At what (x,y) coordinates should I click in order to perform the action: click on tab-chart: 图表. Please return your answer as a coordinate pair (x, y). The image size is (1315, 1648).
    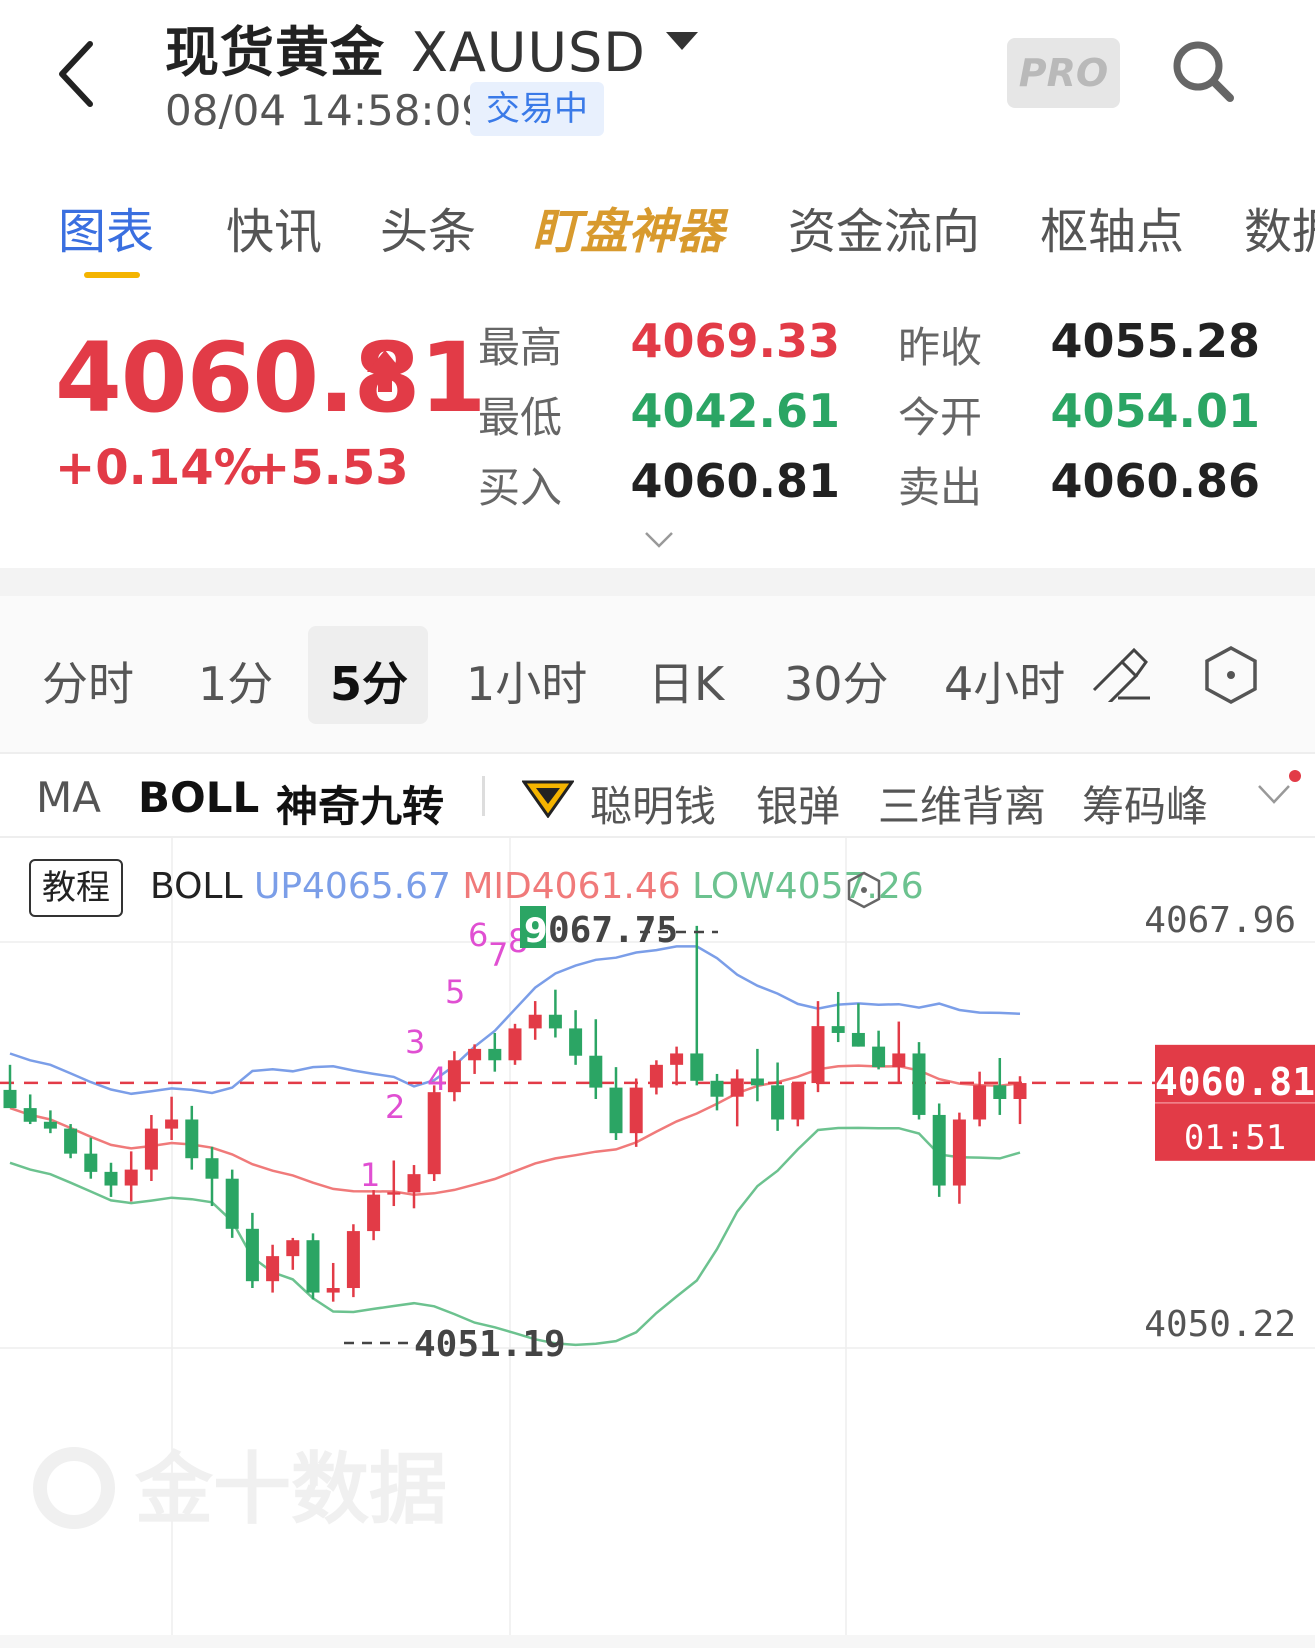
    Looking at the image, I should click on (106, 227).